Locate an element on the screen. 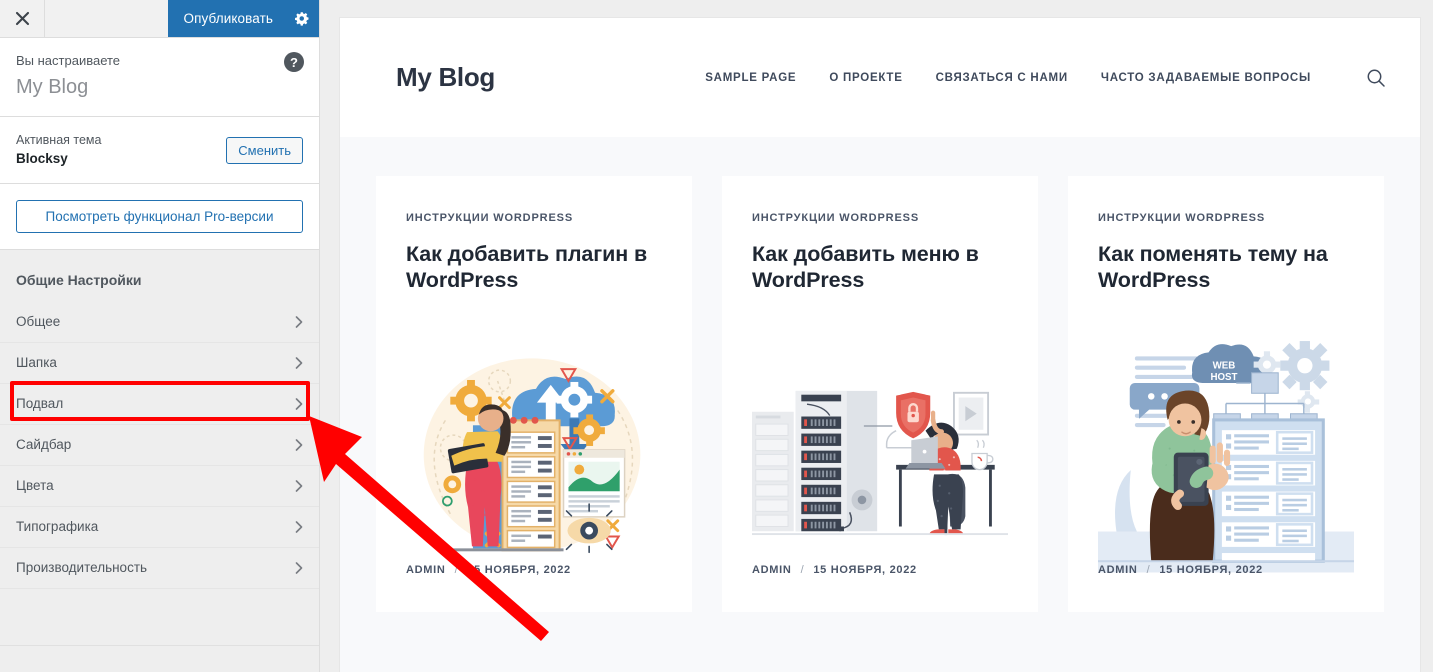 The image size is (1433, 672). sidebar-item-label: Сайдбар is located at coordinates (44, 445).